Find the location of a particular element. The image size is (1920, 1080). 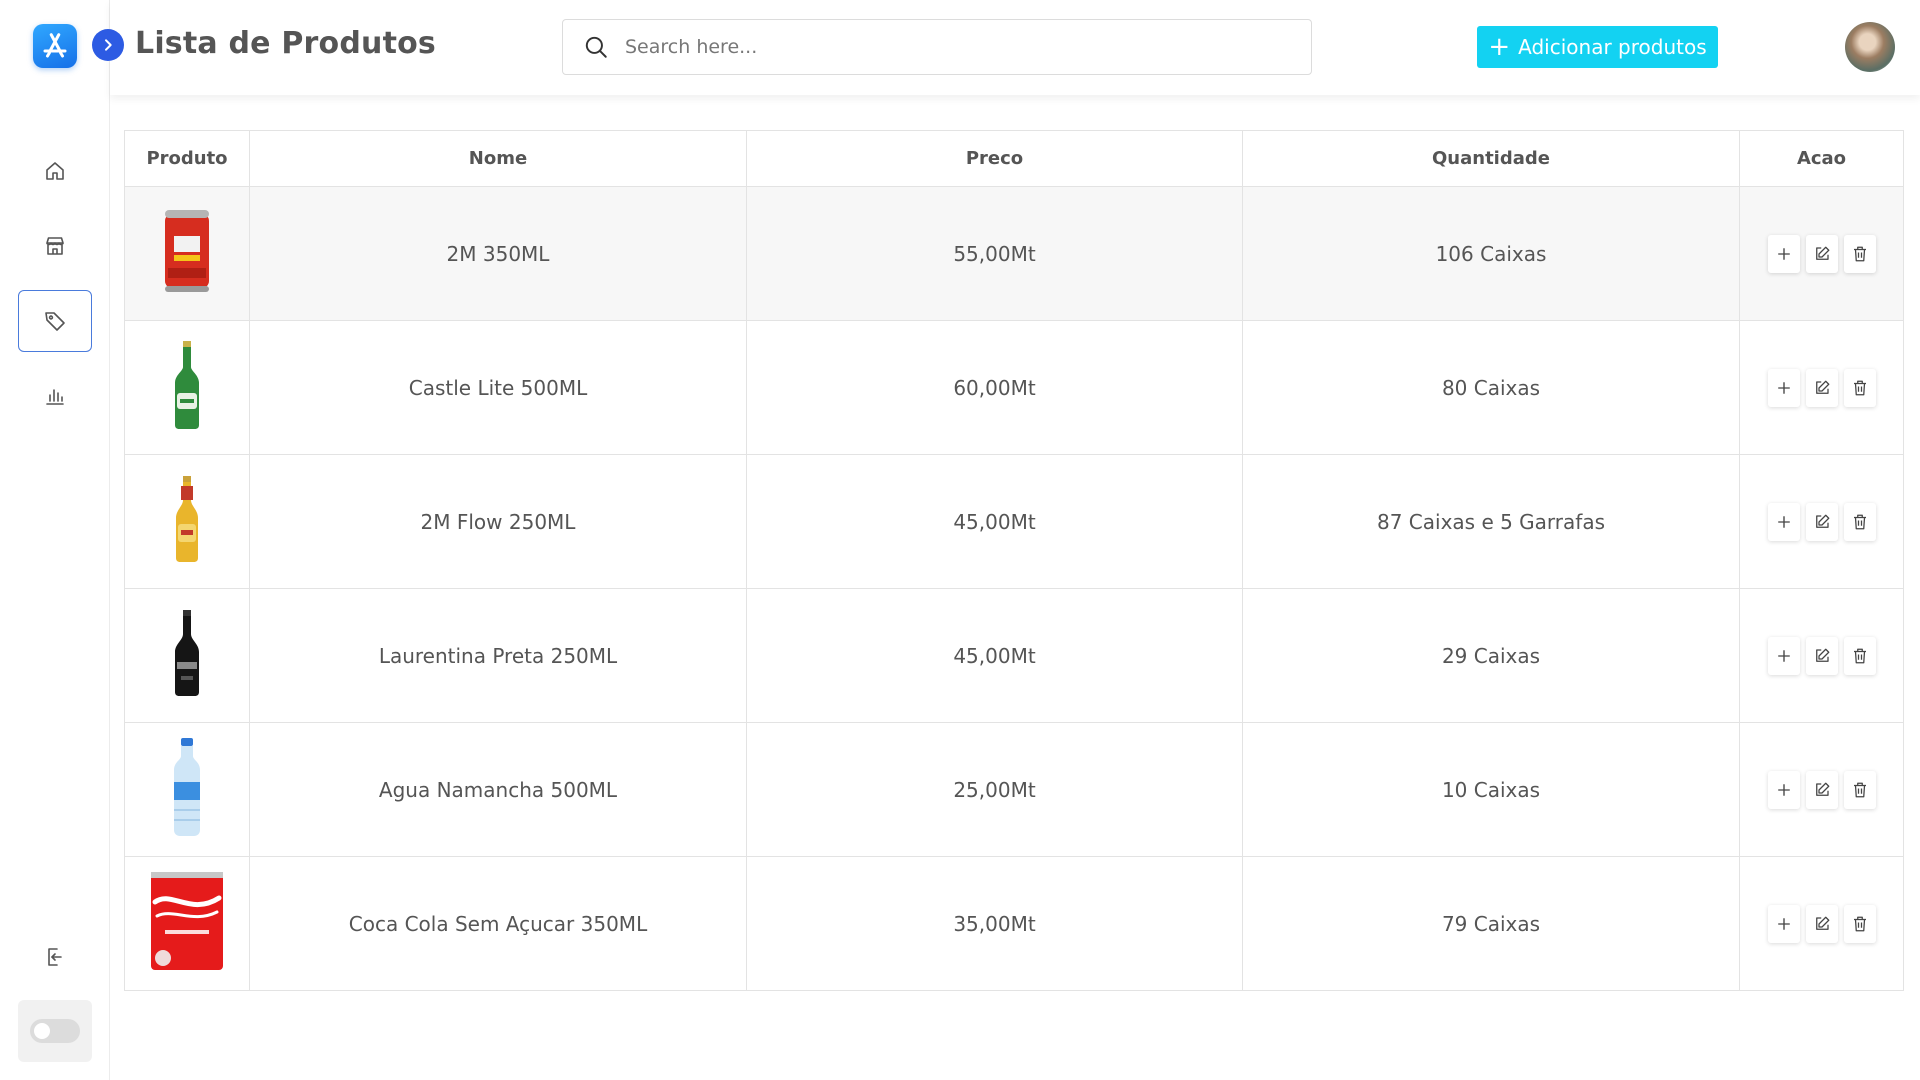

black-bottle-image is located at coordinates (187, 653).